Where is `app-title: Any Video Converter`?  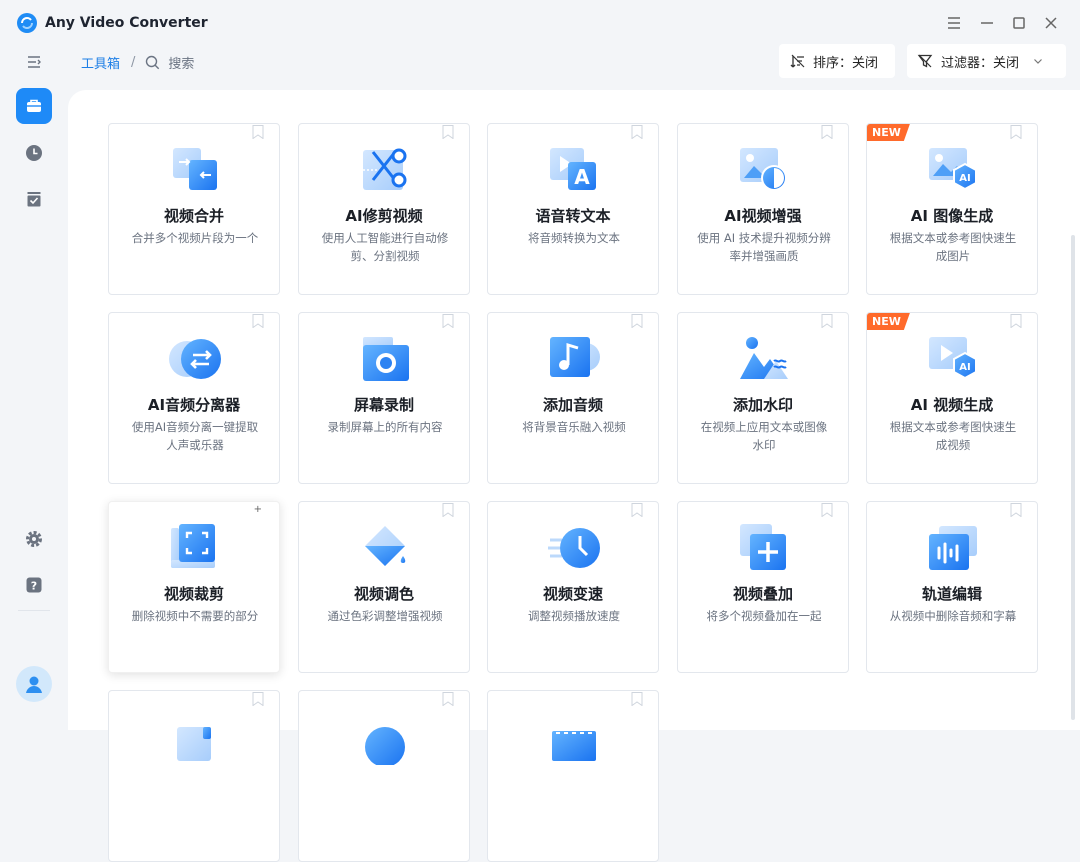
app-title: Any Video Converter is located at coordinates (126, 23).